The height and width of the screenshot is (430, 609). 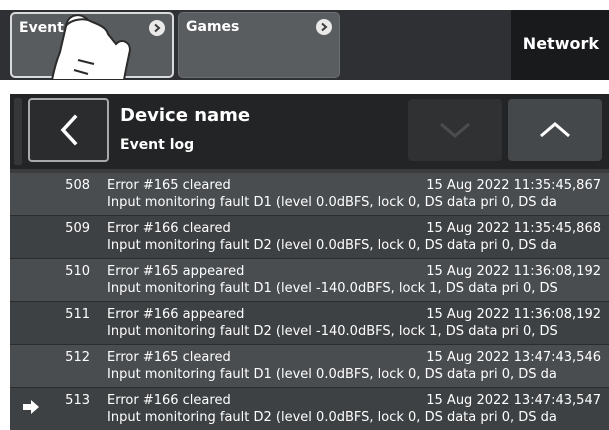 I want to click on scroll-up-button, so click(x=555, y=130).